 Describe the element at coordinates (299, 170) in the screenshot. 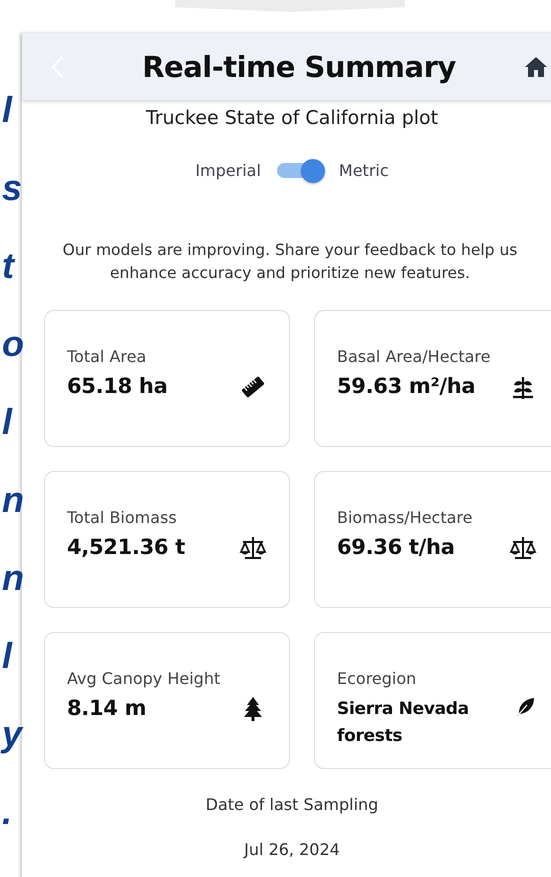

I see `units-switch` at that location.